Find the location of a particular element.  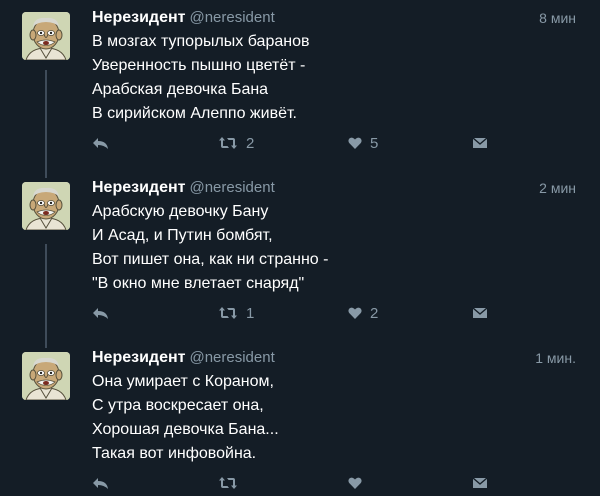

like-button: 2 is located at coordinates (363, 313).